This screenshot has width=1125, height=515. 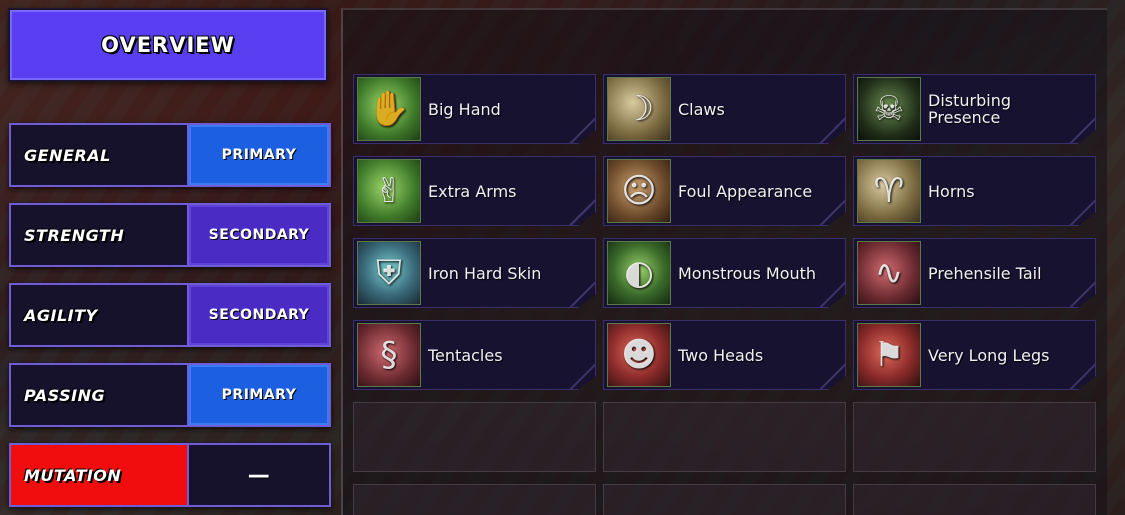 I want to click on armor-icon: ⛨, so click(x=389, y=273).